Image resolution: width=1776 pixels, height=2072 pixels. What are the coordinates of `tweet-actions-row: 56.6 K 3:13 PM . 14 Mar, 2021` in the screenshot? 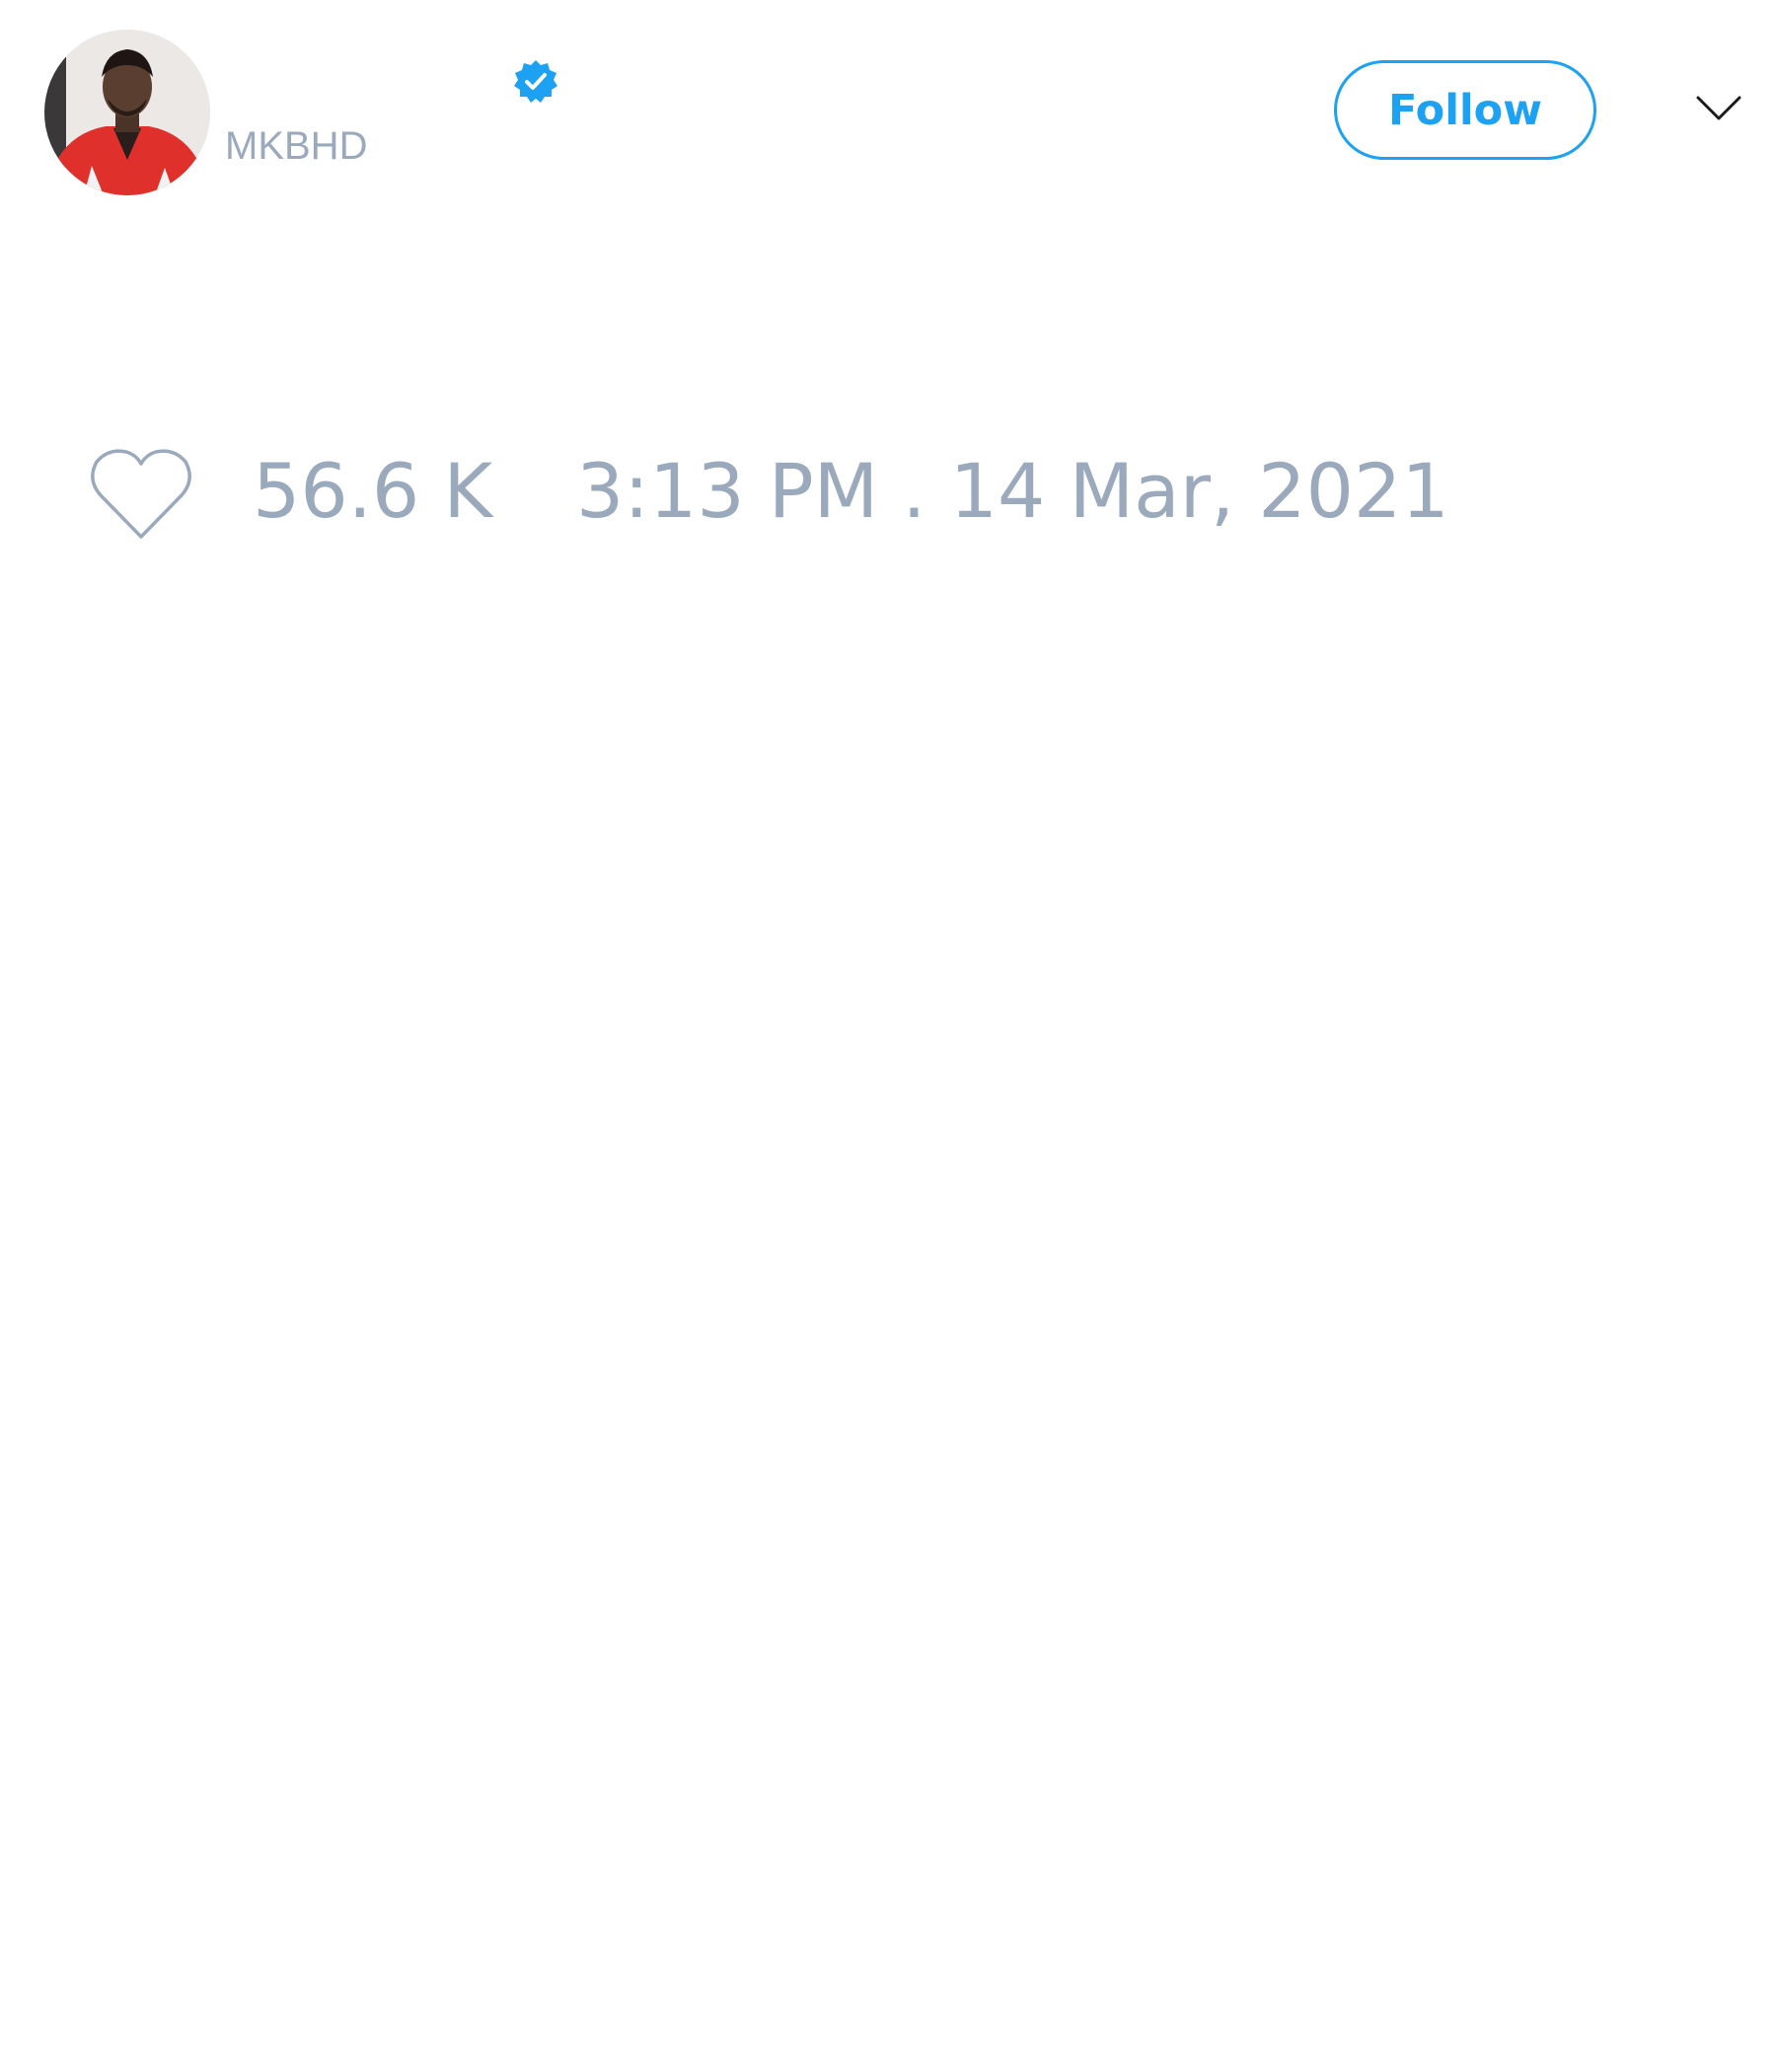 It's located at (888, 494).